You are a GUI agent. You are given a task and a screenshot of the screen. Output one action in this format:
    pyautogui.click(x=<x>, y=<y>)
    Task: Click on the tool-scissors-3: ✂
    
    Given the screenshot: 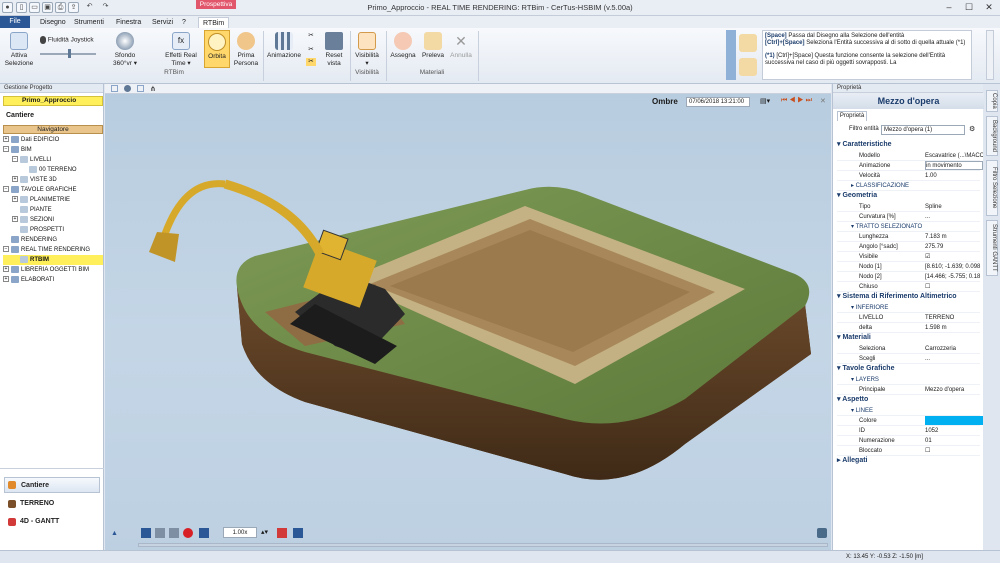 What is the action you would take?
    pyautogui.click(x=311, y=62)
    